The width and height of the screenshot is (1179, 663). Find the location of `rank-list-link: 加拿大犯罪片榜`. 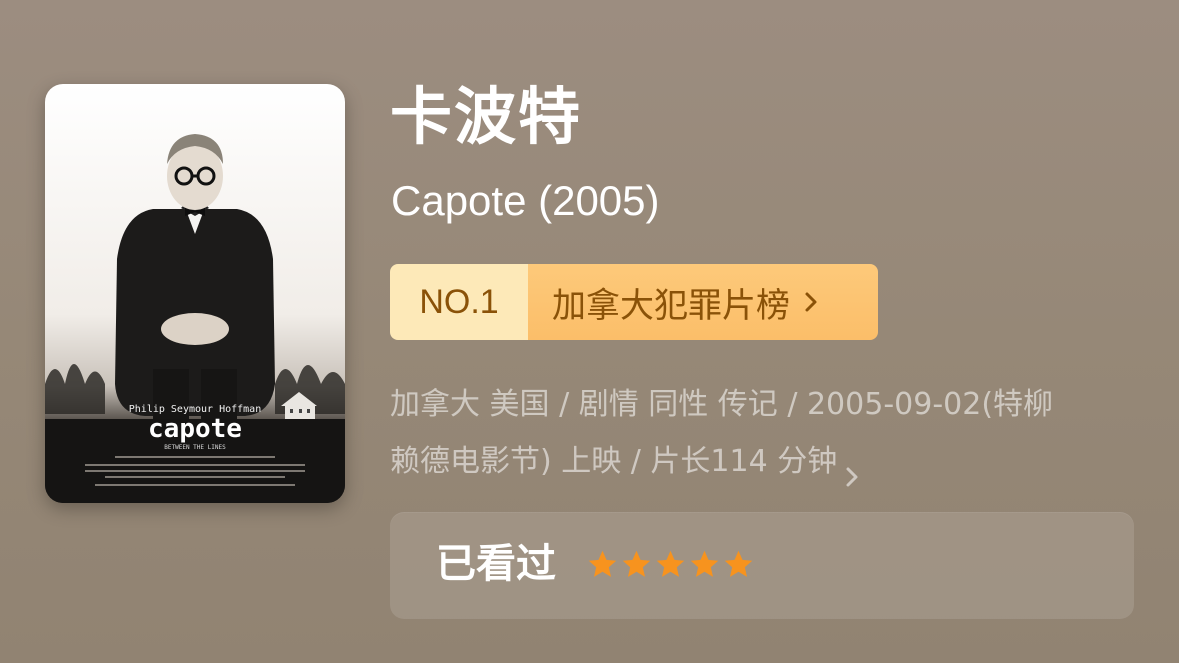

rank-list-link: 加拿大犯罪片榜 is located at coordinates (703, 302).